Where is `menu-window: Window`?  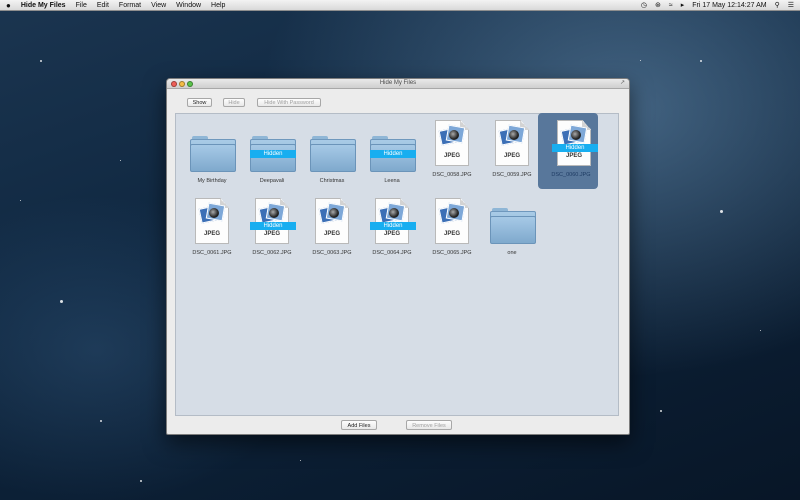
menu-window: Window is located at coordinates (188, 5).